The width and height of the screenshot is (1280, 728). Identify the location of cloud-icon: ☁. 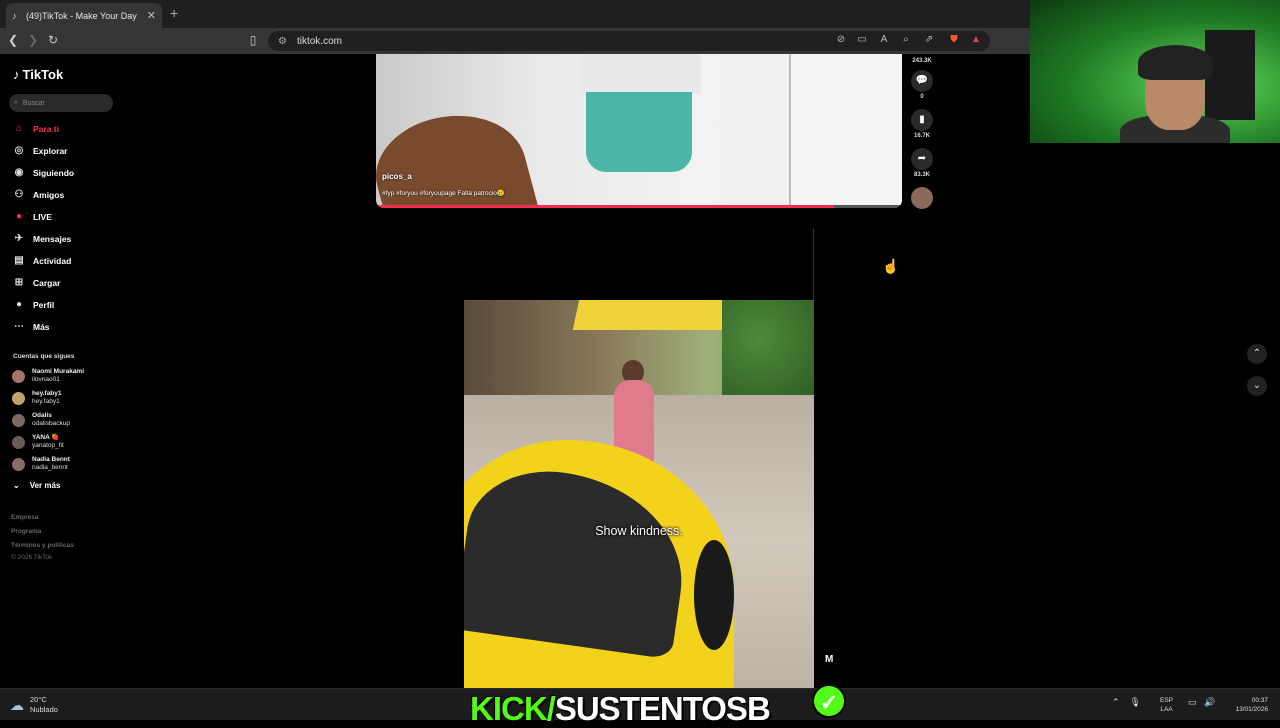
(17, 705).